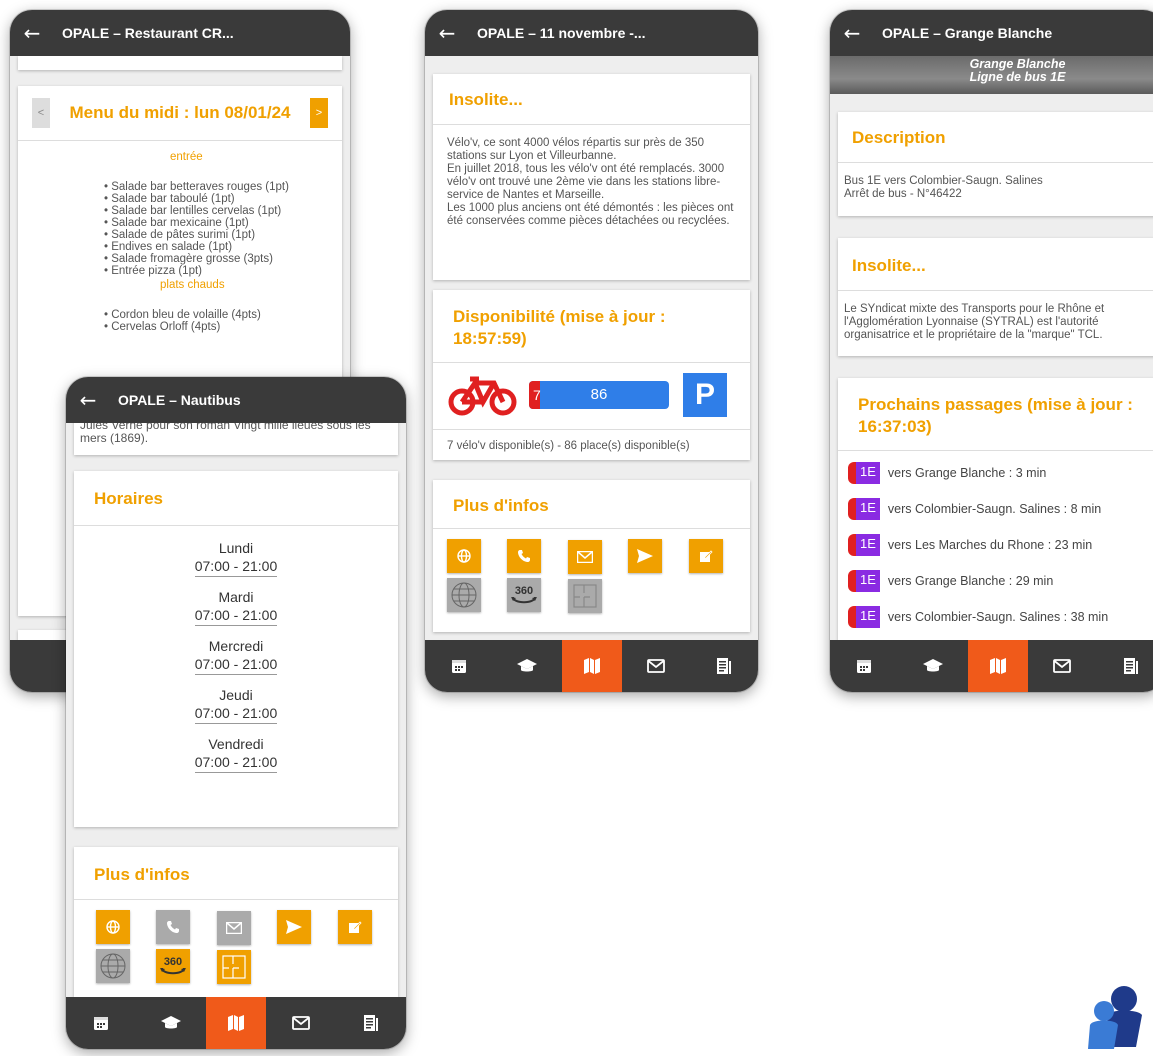 Image resolution: width=1153 pixels, height=1056 pixels. Describe the element at coordinates (1000, 545) in the screenshot. I see `passage-row: 1E vers Les Marches du Rhone : 23 min` at that location.